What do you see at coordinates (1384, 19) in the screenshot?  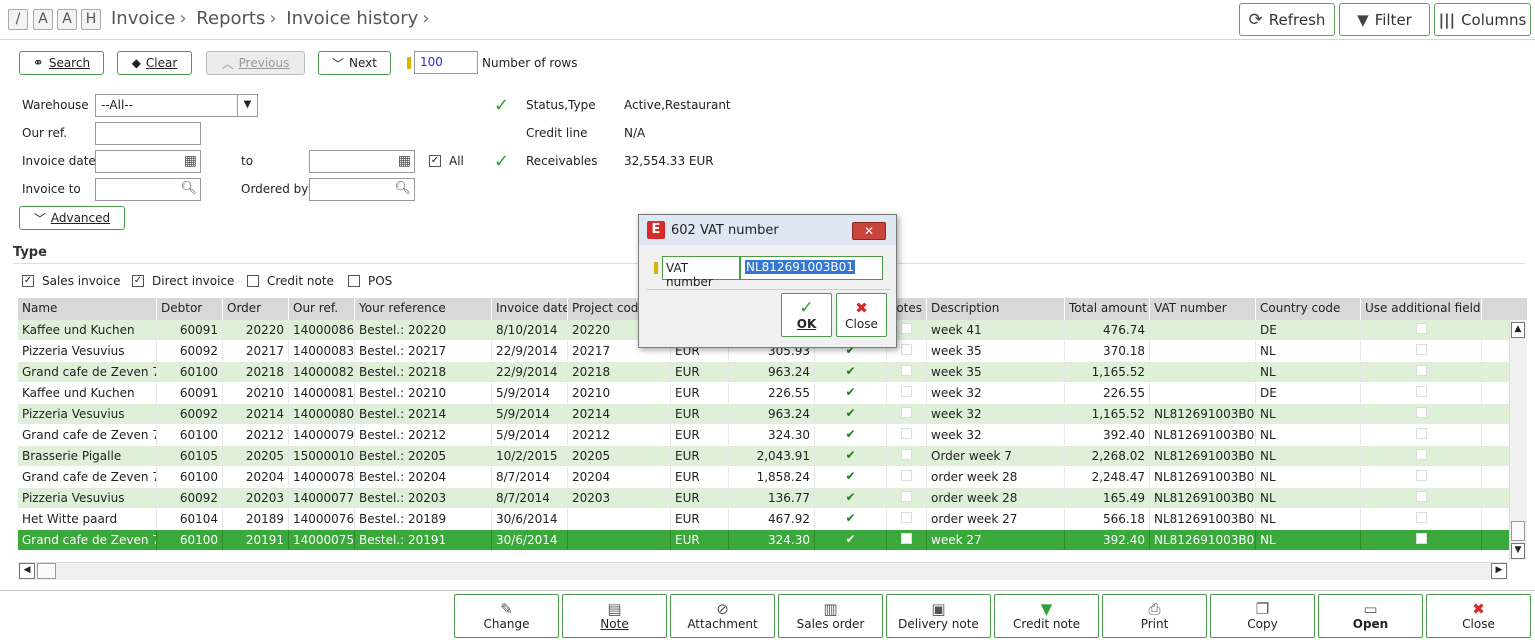 I see `filter-button: ▼ Filter` at bounding box center [1384, 19].